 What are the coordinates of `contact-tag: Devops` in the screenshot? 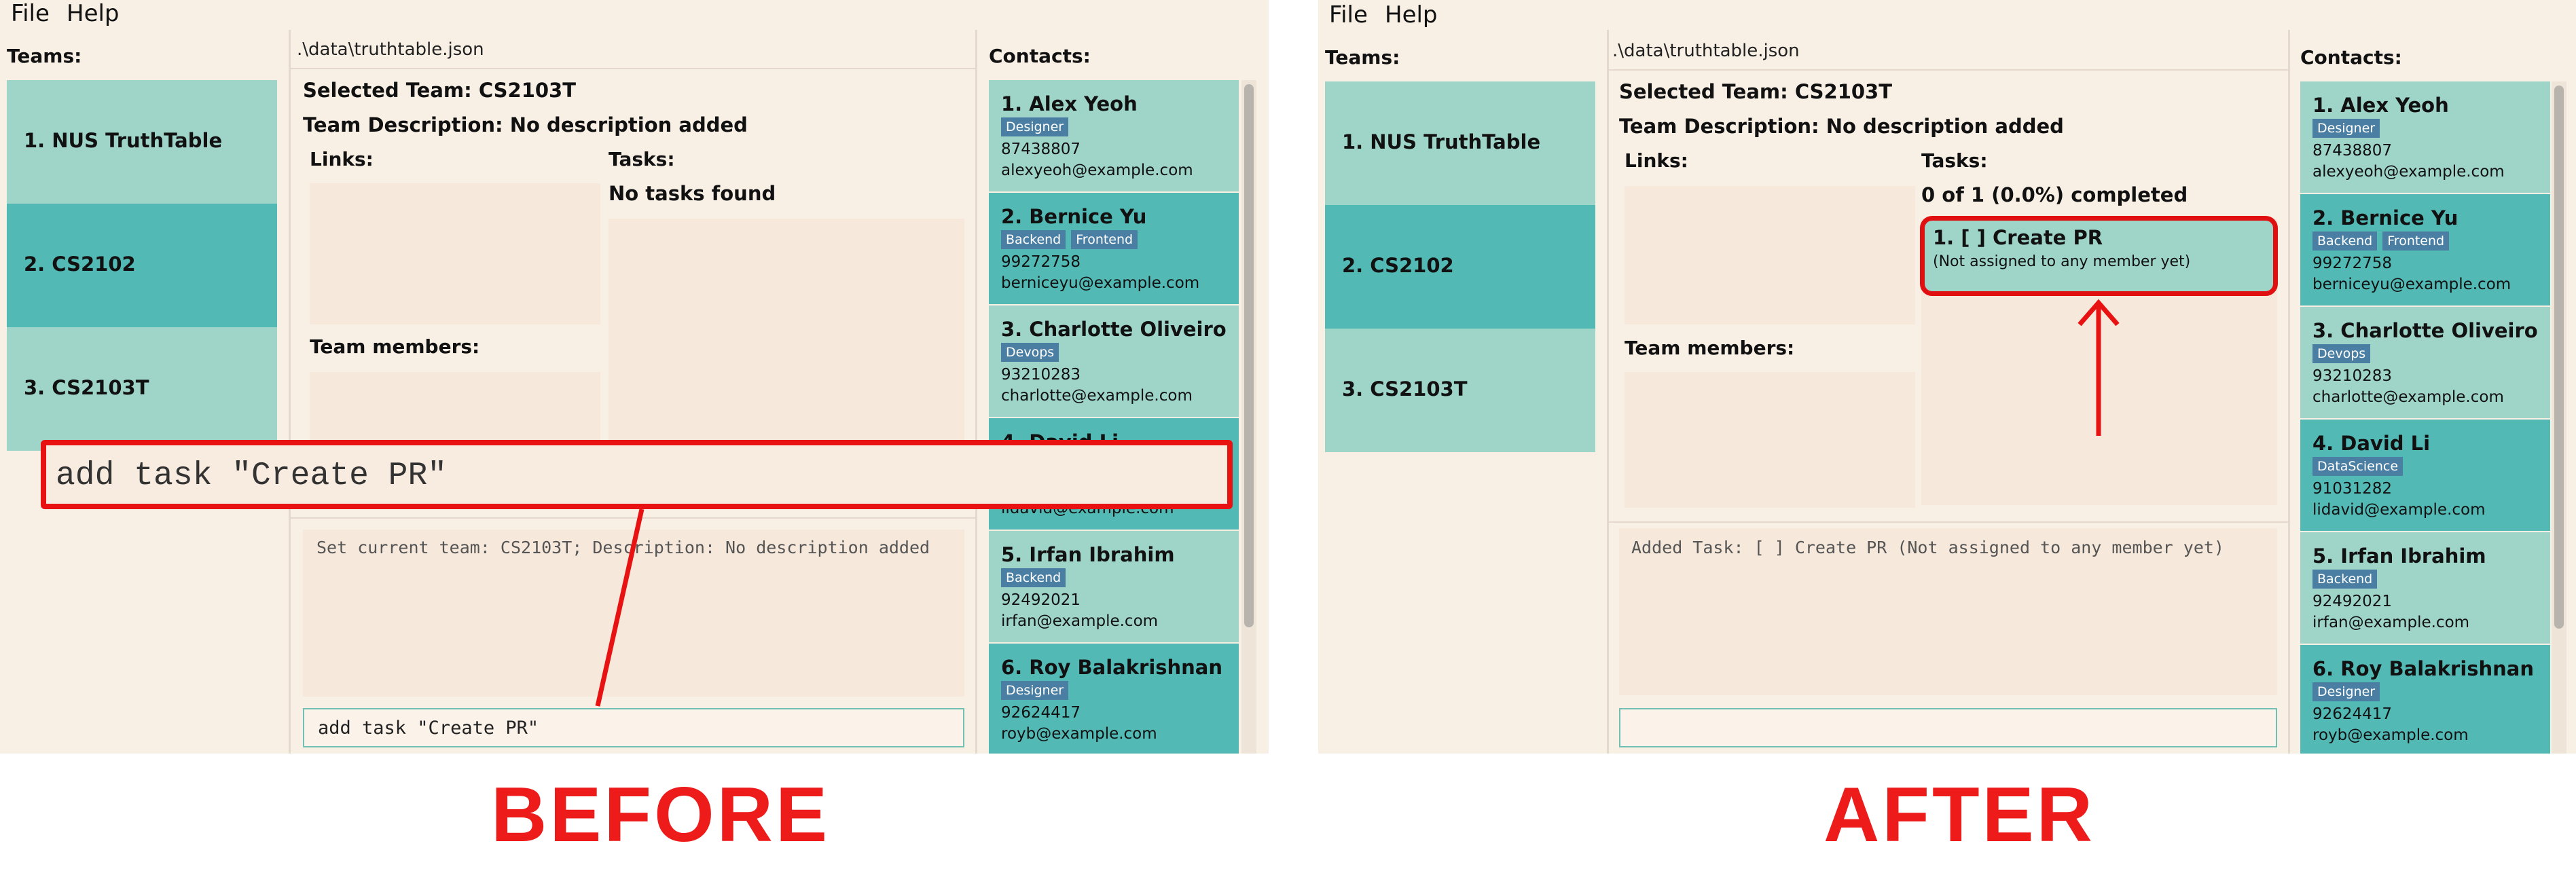 It's located at (2341, 353).